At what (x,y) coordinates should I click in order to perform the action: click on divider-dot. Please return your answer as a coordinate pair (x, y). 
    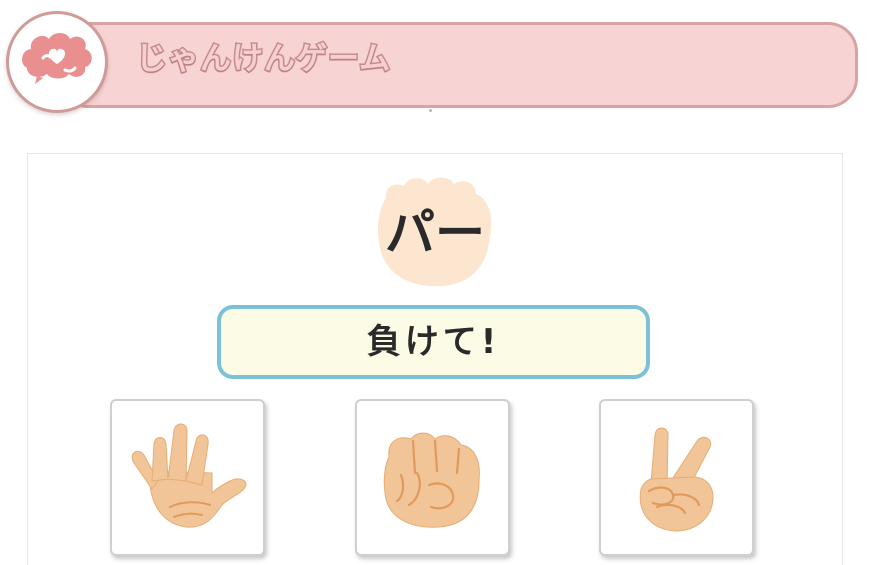
    Looking at the image, I should click on (430, 110).